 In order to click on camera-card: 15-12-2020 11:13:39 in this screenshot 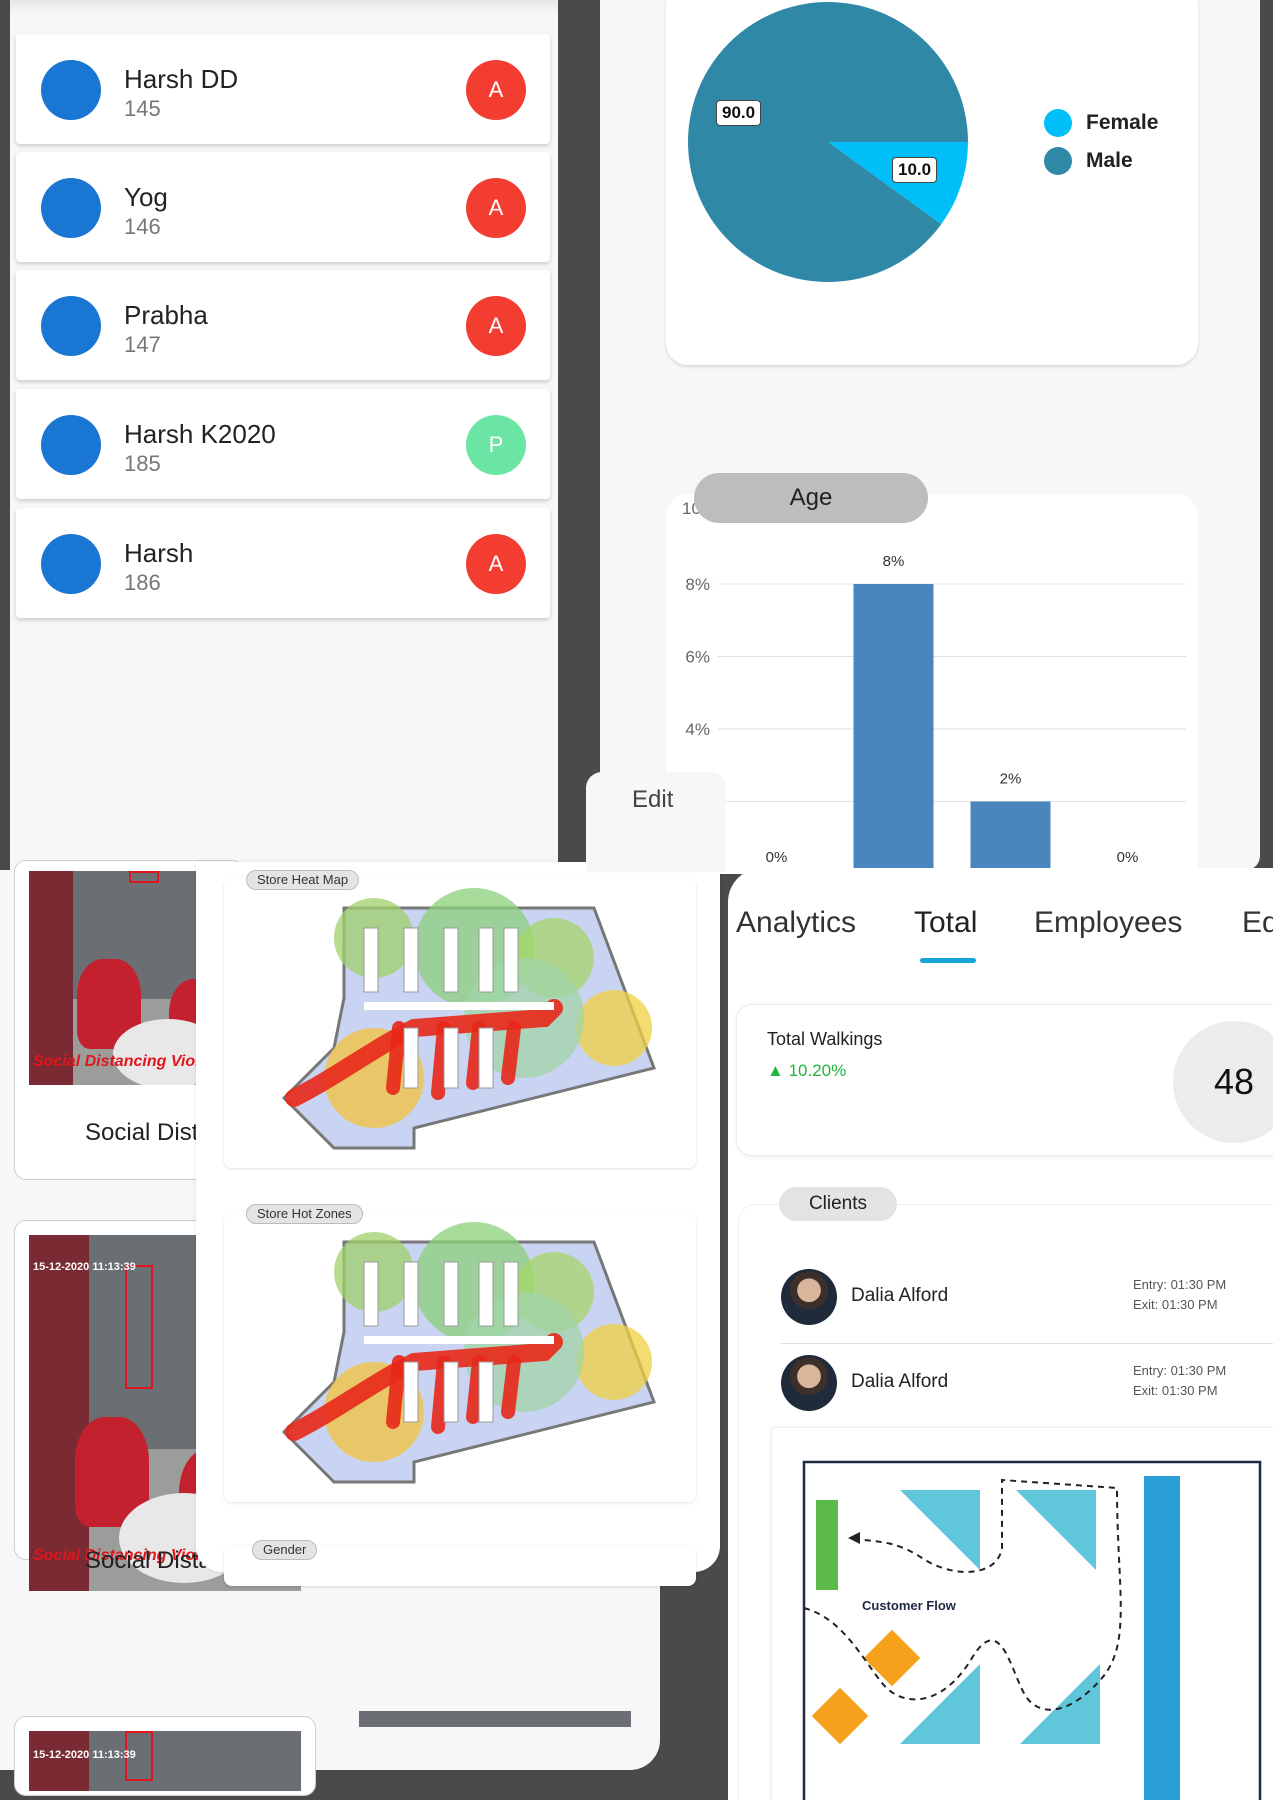, I will do `click(165, 1756)`.